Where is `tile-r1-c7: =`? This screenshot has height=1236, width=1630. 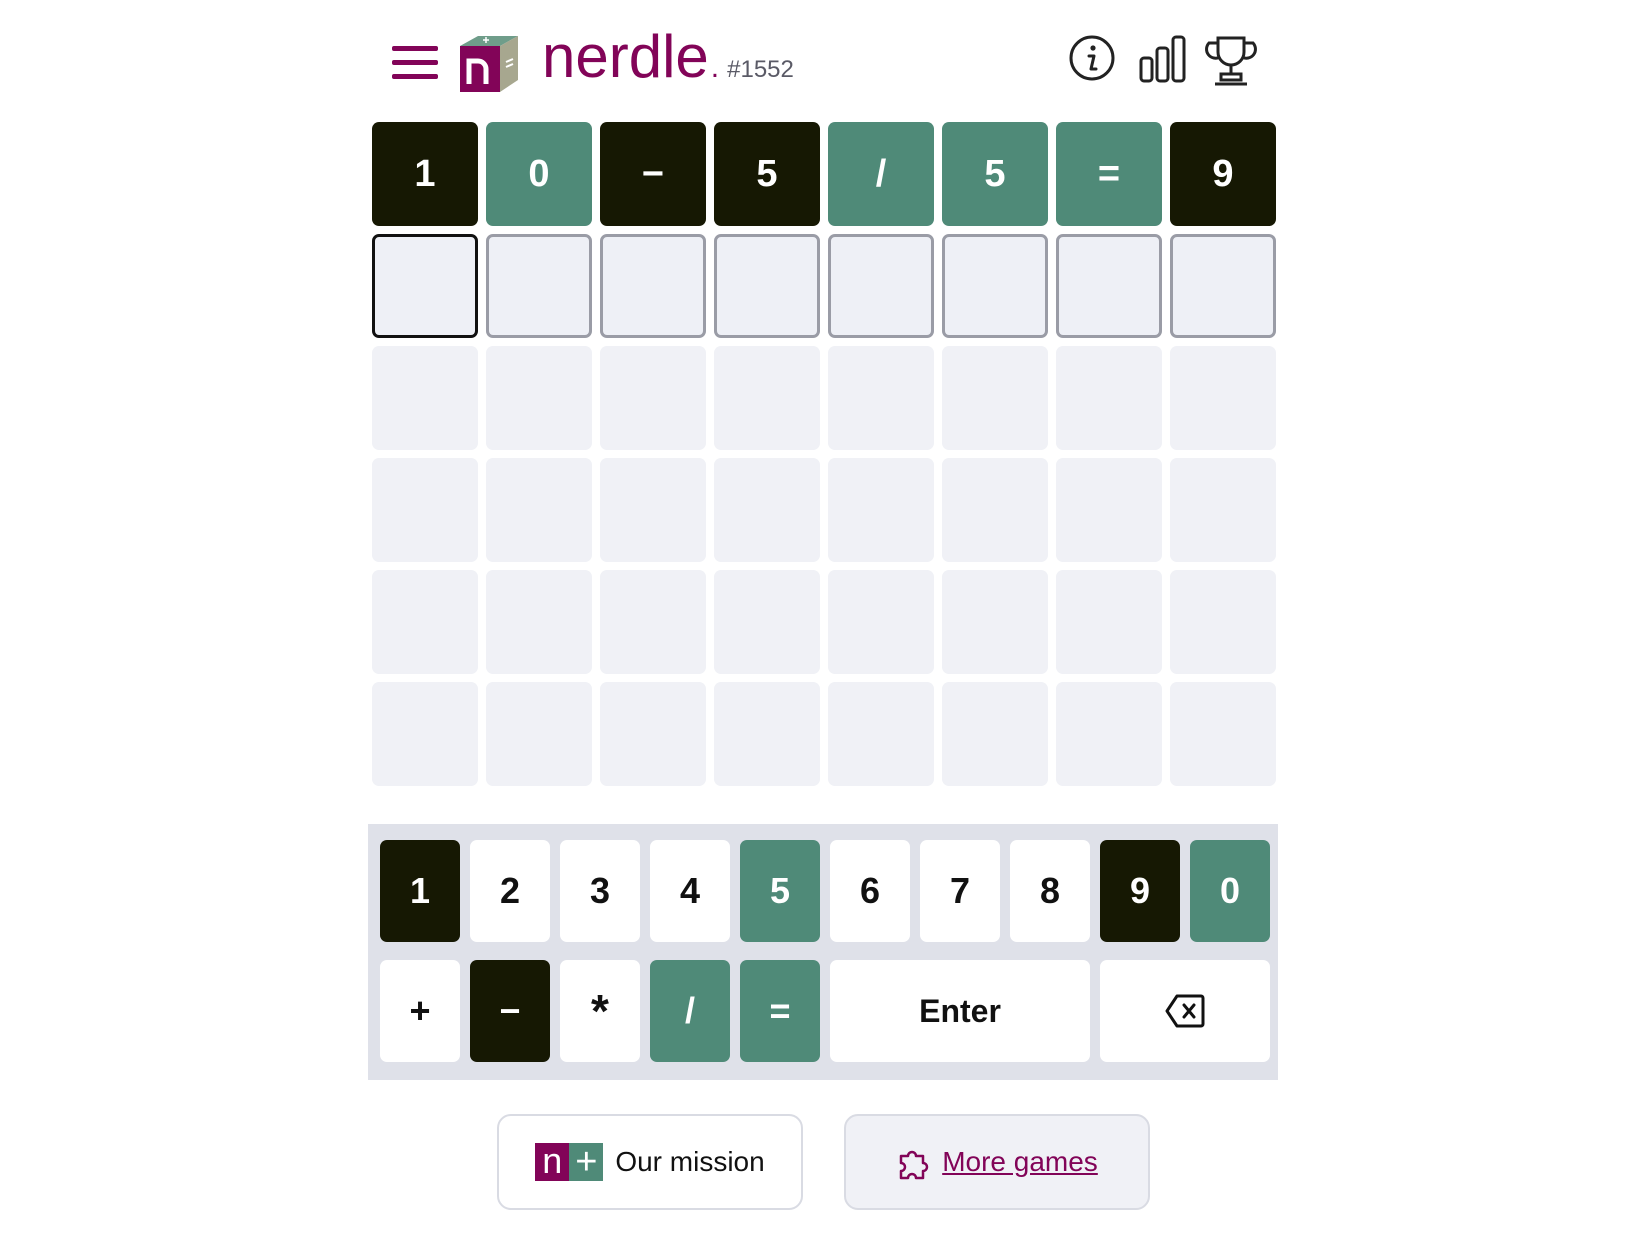
tile-r1-c7: = is located at coordinates (1109, 174).